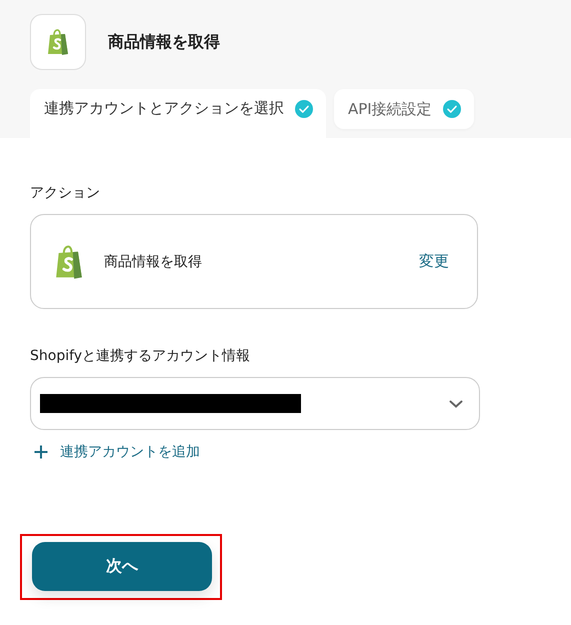 This screenshot has height=625, width=571. I want to click on section-label: アクション, so click(65, 193).